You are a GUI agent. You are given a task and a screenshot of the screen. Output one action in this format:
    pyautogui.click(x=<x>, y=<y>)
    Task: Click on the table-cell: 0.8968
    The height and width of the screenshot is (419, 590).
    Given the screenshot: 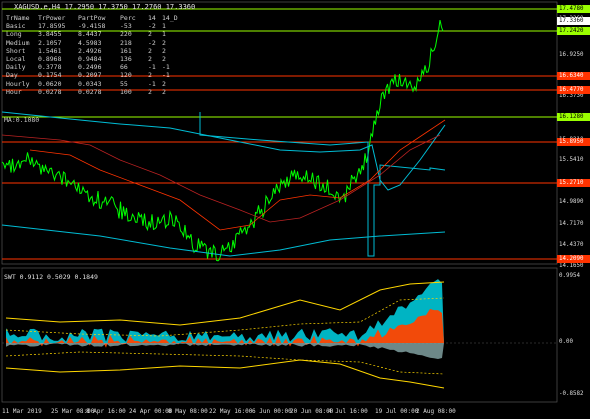 What is the action you would take?
    pyautogui.click(x=50, y=59)
    